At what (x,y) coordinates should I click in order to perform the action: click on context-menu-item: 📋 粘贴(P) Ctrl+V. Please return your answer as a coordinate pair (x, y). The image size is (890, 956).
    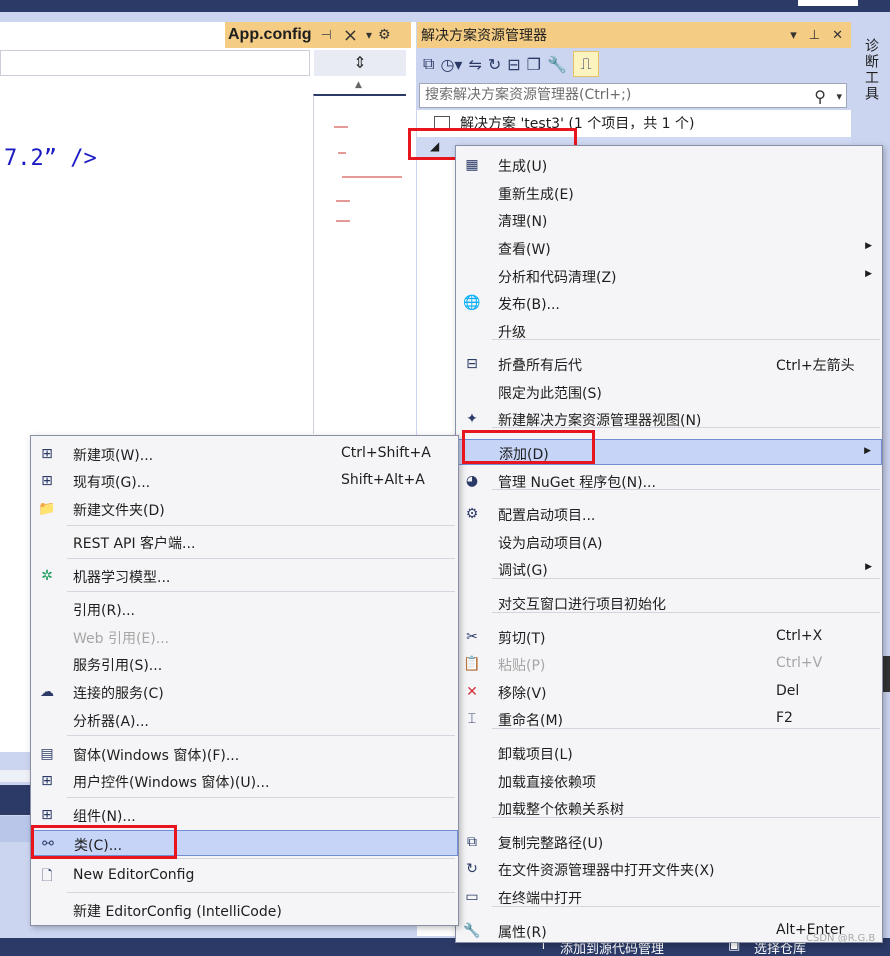
    Looking at the image, I should click on (669, 664).